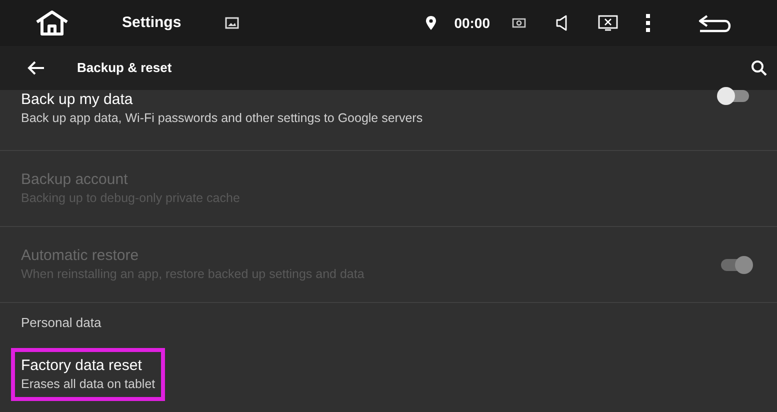 The image size is (777, 412). Describe the element at coordinates (88, 384) in the screenshot. I see `setting-summary: Erases all data on tablet` at that location.